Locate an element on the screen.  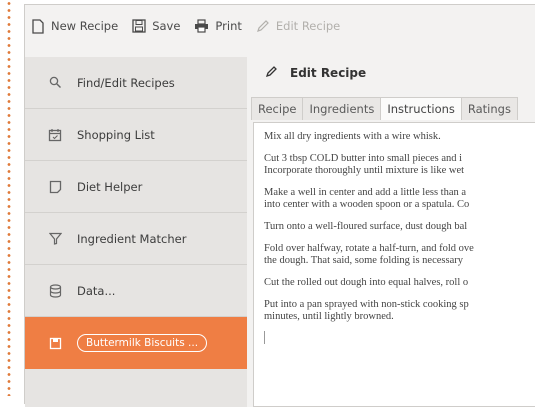
page-title-text: Edit Recipe is located at coordinates (328, 73).